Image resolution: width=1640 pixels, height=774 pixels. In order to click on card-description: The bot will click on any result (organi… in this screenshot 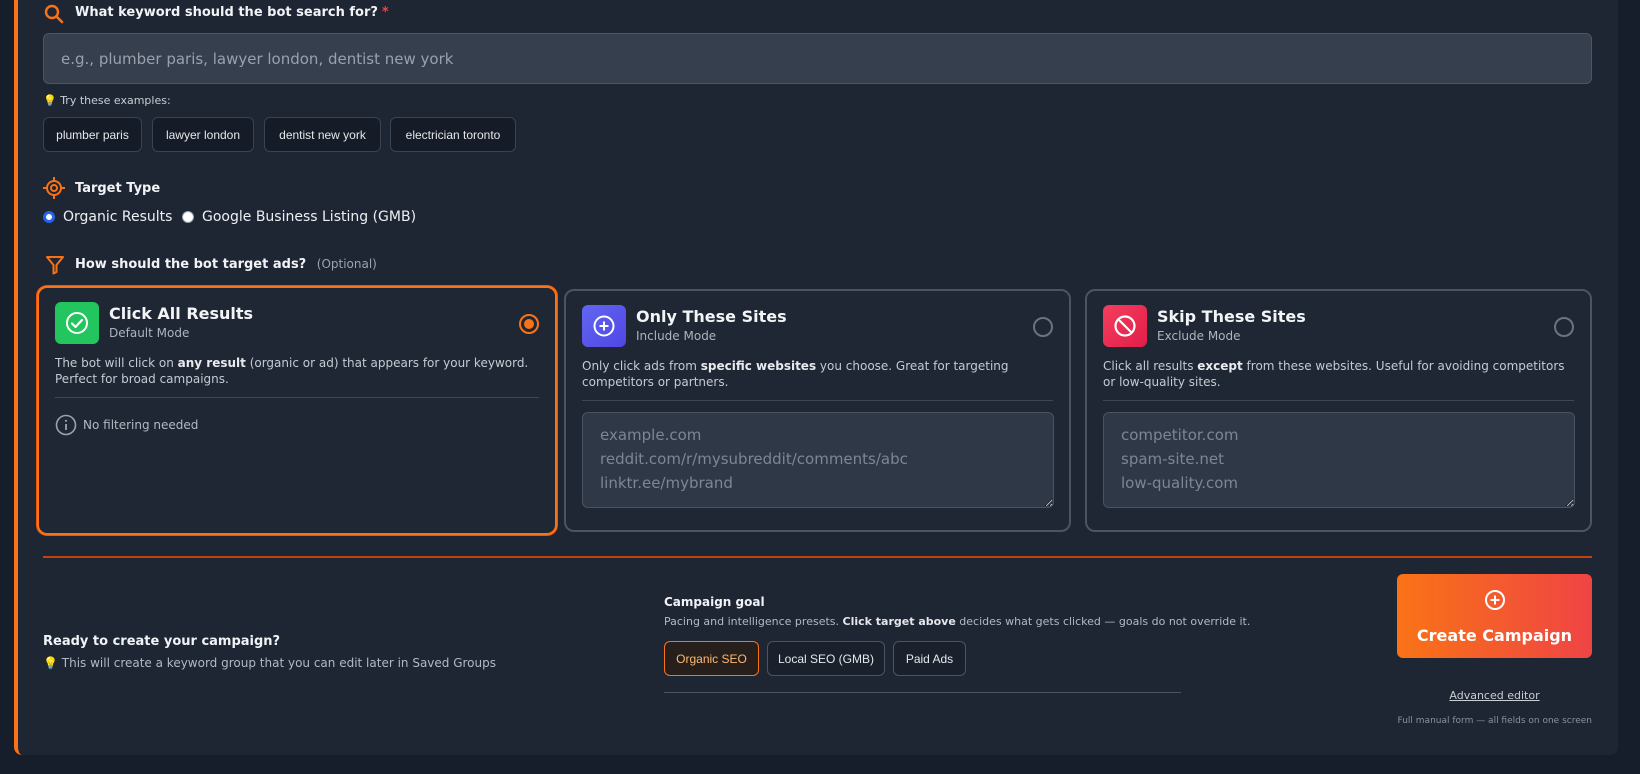, I will do `click(292, 371)`.